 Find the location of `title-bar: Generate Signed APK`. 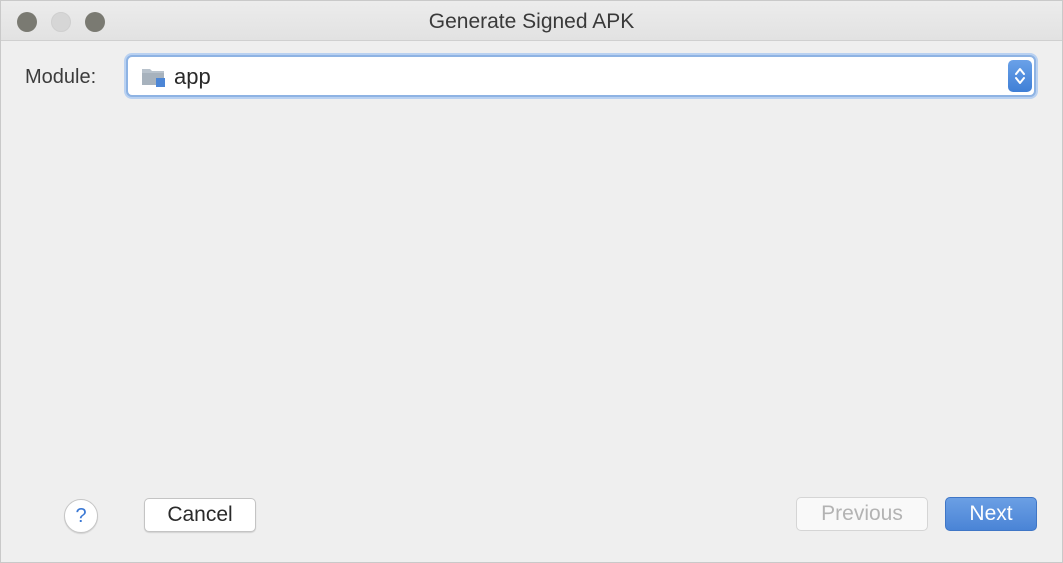

title-bar: Generate Signed APK is located at coordinates (531, 21).